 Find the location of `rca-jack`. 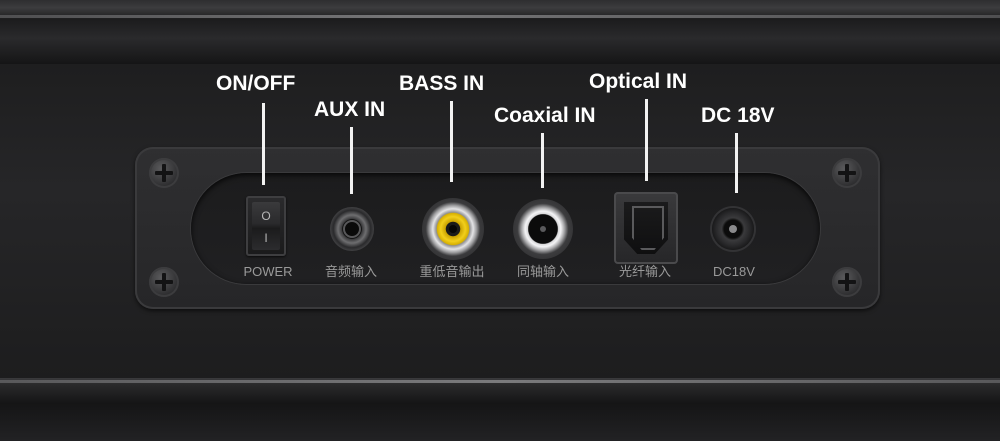

rca-jack is located at coordinates (453, 229).